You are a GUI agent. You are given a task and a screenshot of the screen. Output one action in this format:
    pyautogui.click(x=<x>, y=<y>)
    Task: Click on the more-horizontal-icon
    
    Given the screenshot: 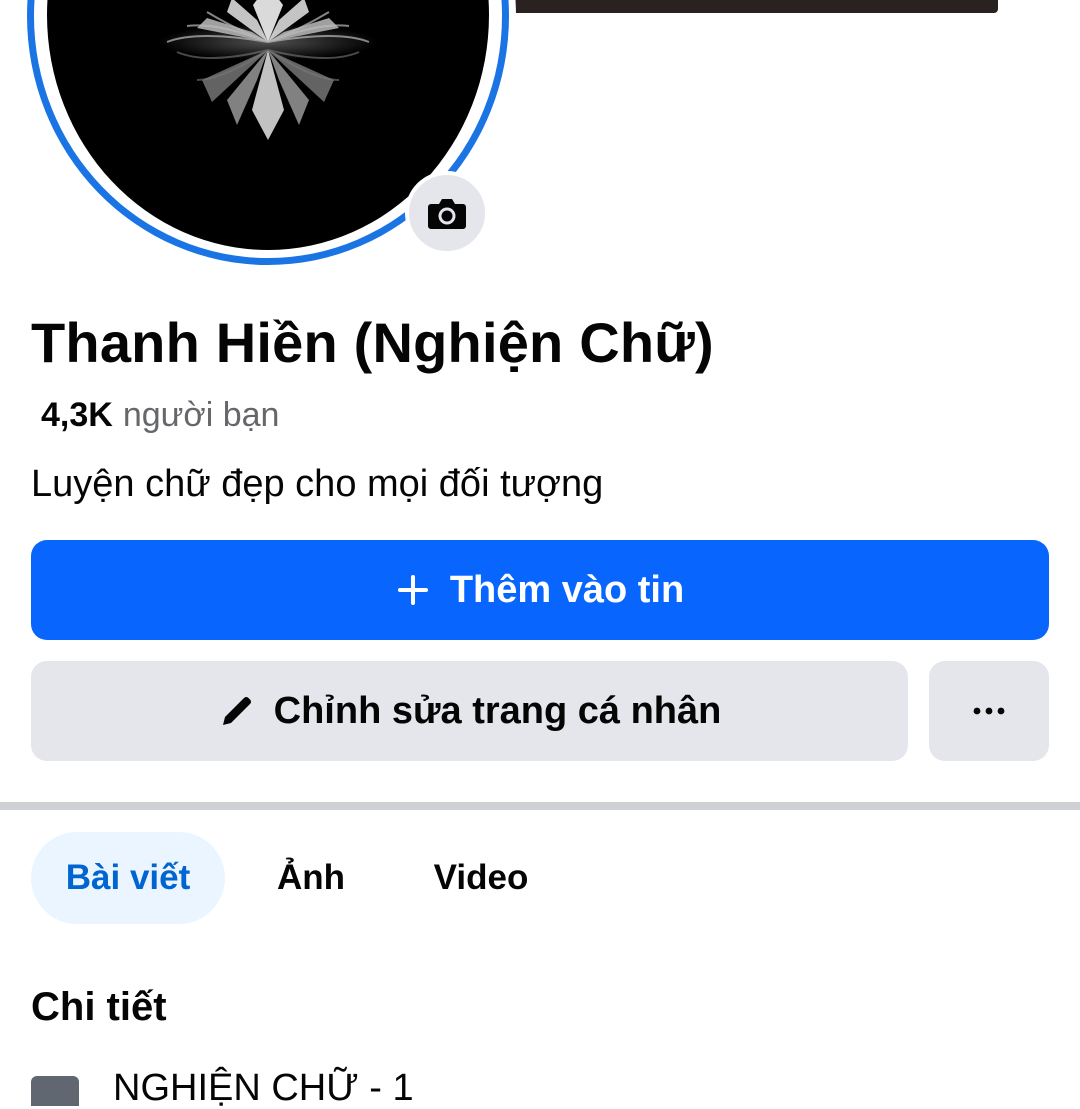 What is the action you would take?
    pyautogui.click(x=989, y=711)
    